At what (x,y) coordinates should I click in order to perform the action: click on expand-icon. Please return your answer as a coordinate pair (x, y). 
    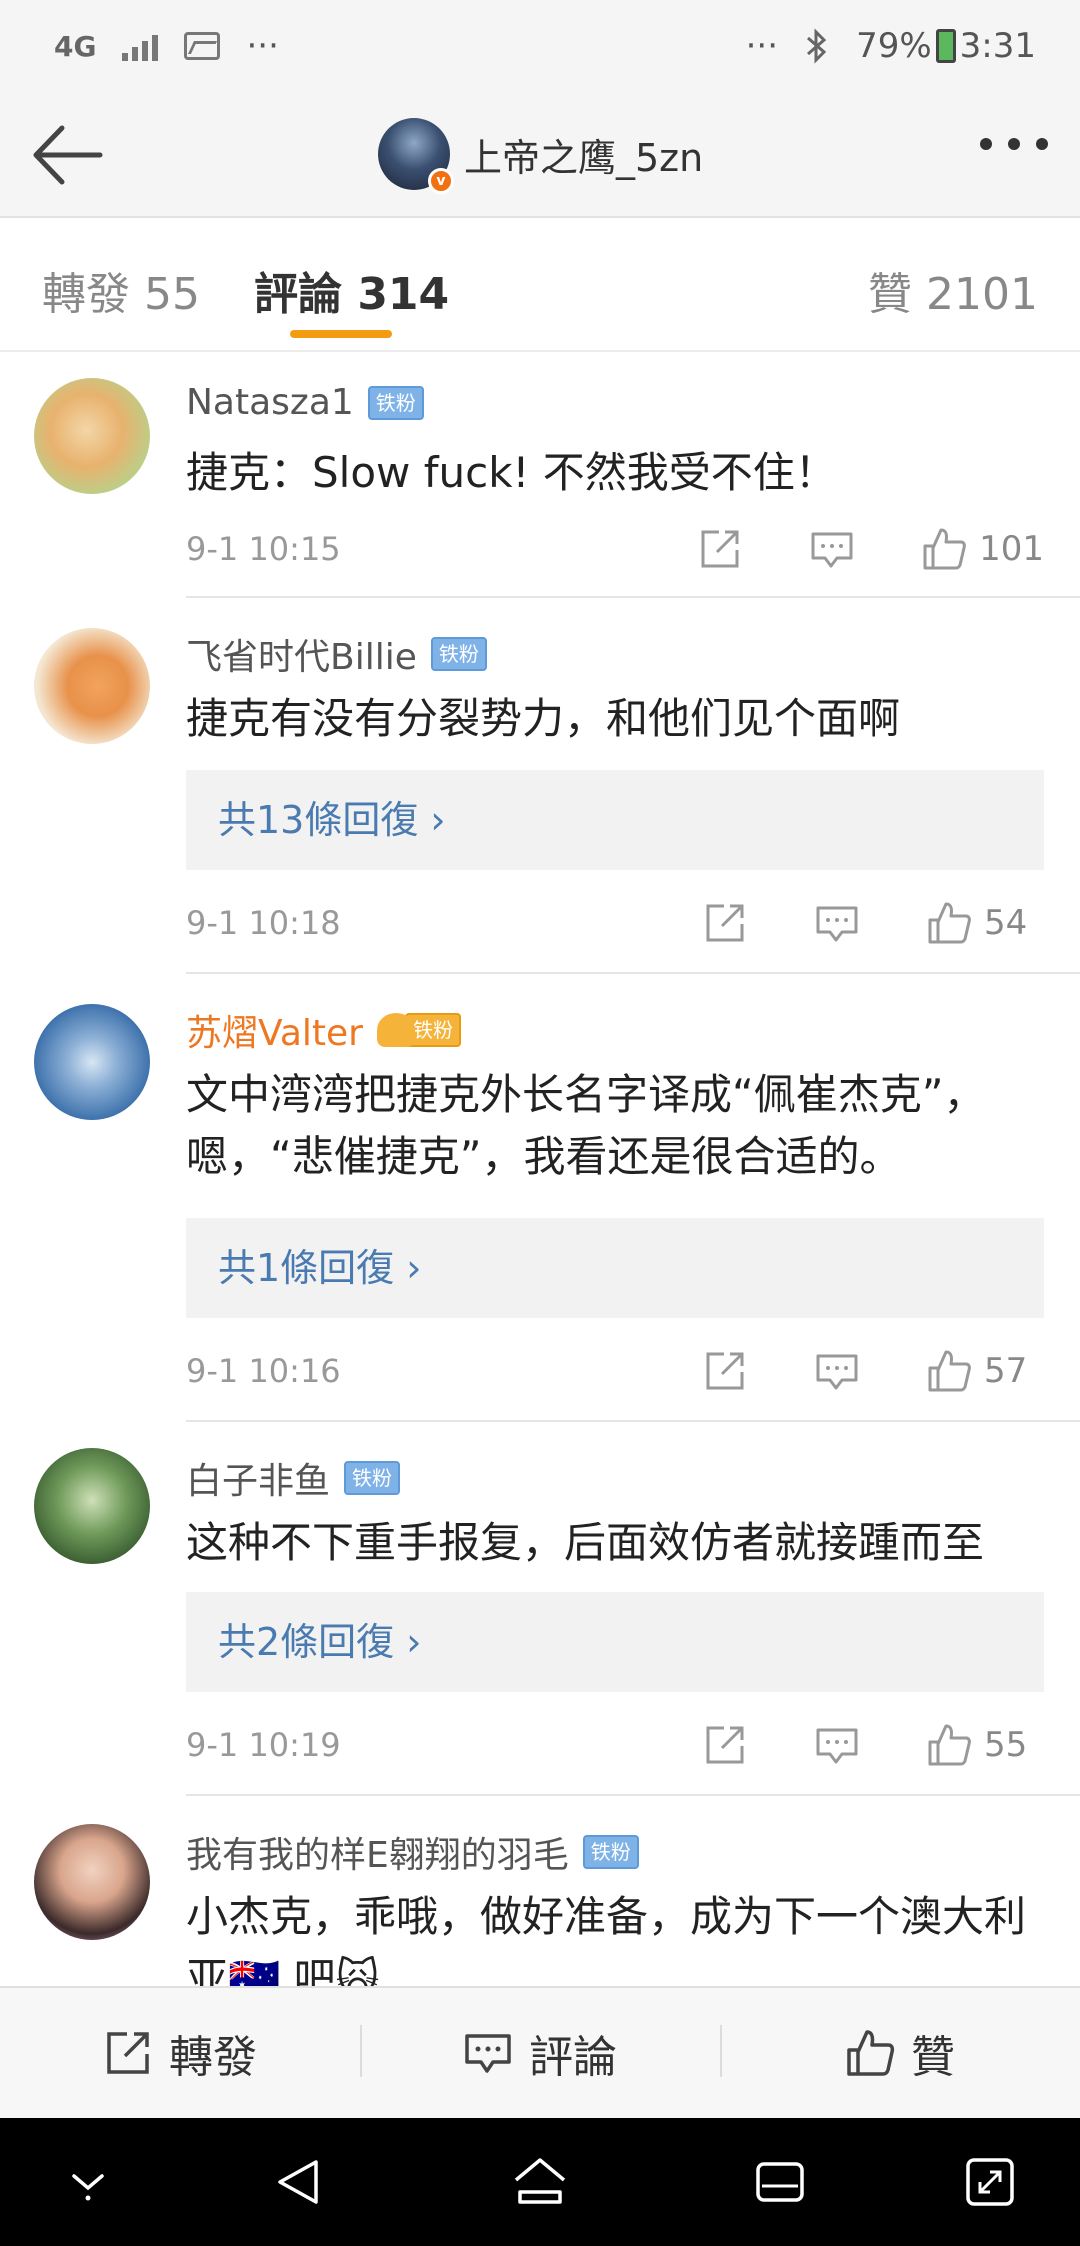
    Looking at the image, I should click on (990, 2182).